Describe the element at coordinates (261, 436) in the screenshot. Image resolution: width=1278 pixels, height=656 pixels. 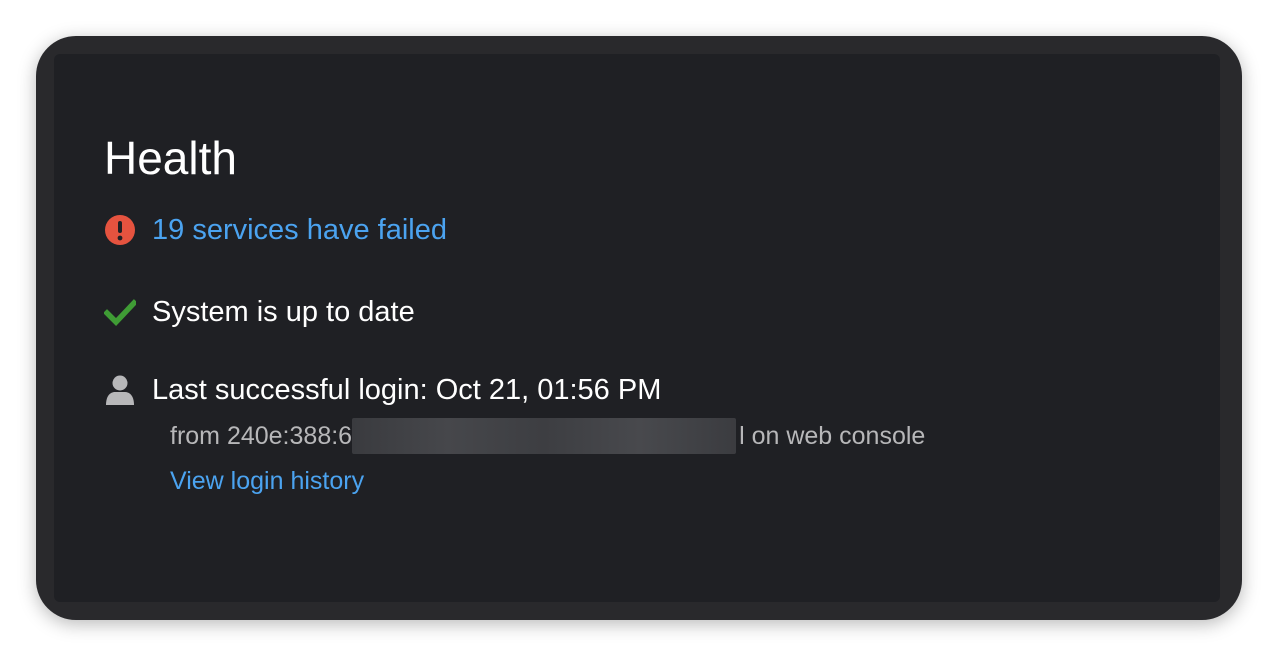
I see `login-source-prefix: from 240e:388:6` at that location.